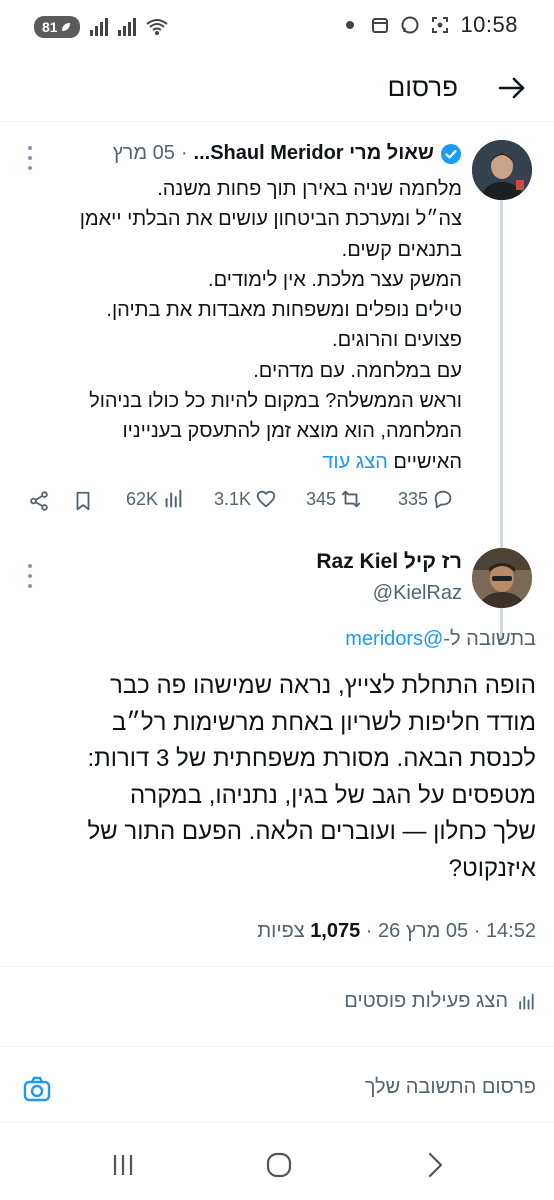  I want to click on status-bar: 81 10:58, so click(277, 28).